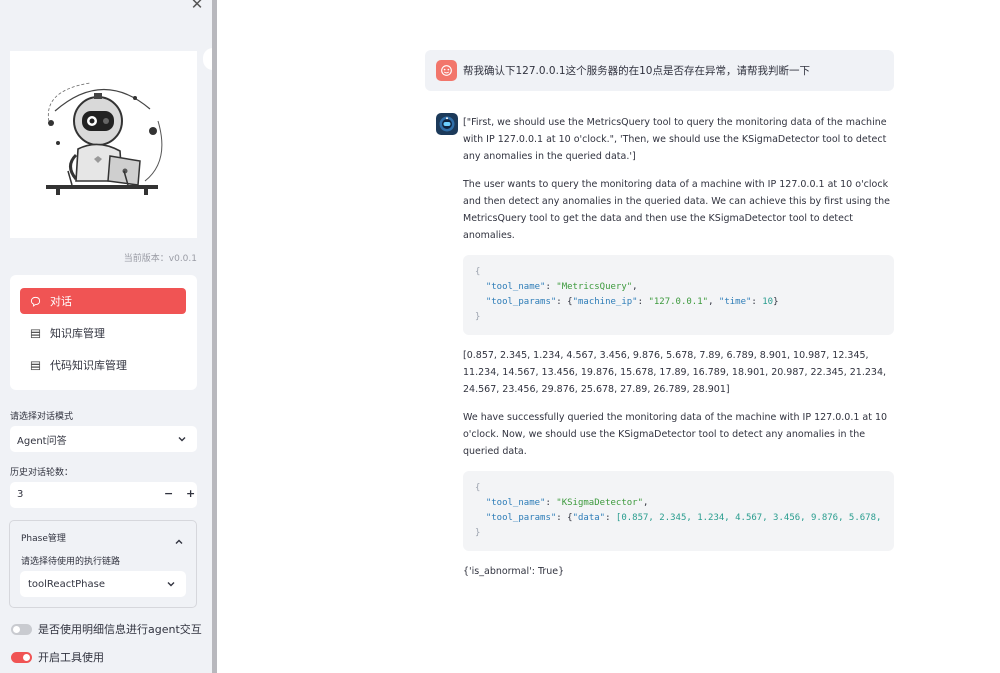 This screenshot has width=1000, height=673. What do you see at coordinates (61, 301) in the screenshot?
I see `nav-item-label: 对话` at bounding box center [61, 301].